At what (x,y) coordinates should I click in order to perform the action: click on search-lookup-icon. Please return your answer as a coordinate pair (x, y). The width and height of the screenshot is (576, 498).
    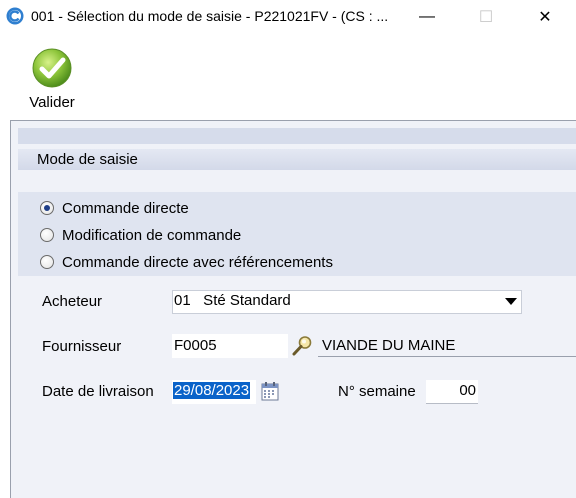
    Looking at the image, I should click on (302, 346).